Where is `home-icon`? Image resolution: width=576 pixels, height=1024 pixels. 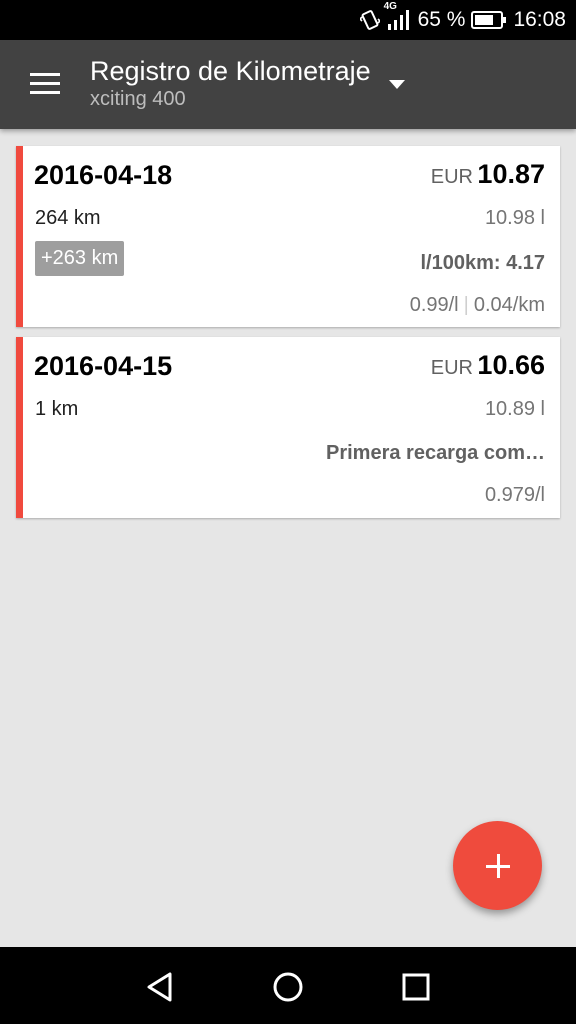
home-icon is located at coordinates (288, 987).